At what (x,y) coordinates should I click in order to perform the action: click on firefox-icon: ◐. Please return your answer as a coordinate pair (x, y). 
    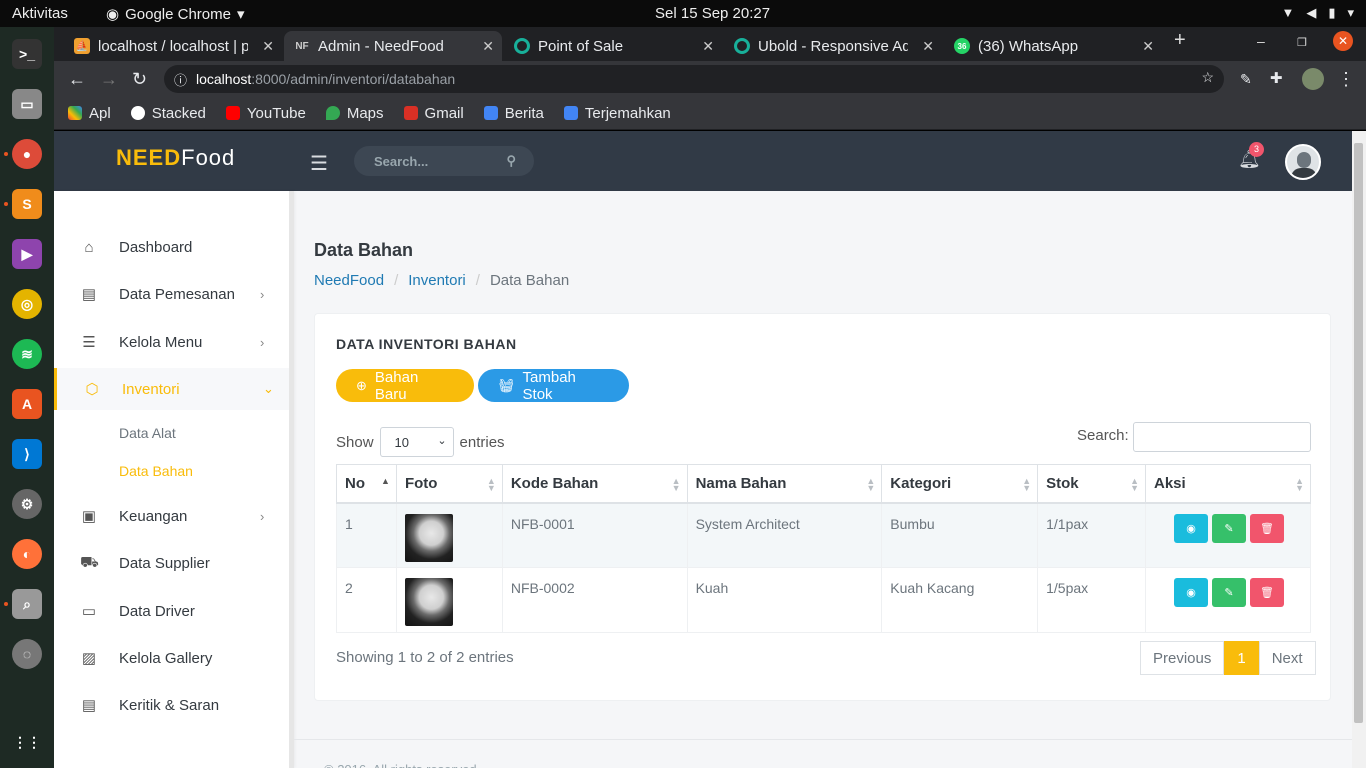
    Looking at the image, I should click on (27, 554).